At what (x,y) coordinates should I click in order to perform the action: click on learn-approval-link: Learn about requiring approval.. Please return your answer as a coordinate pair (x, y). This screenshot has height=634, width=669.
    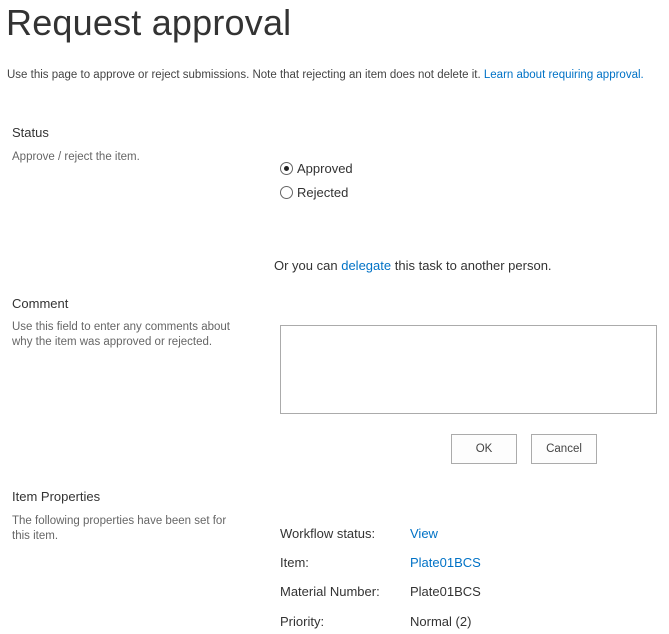
    Looking at the image, I should click on (564, 75).